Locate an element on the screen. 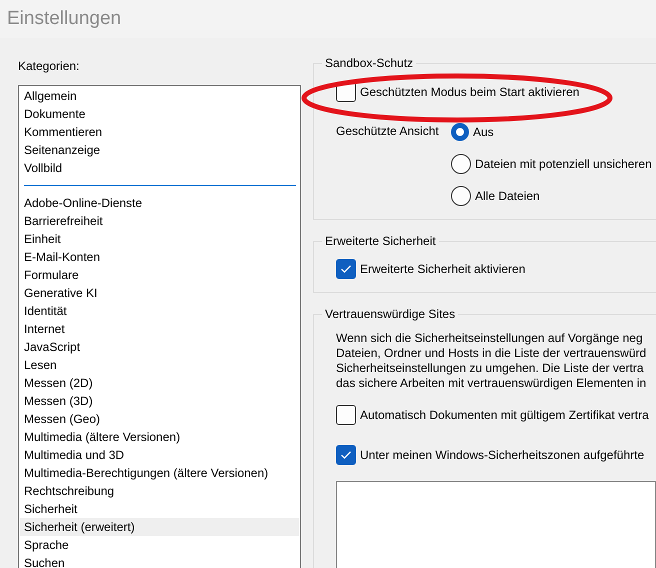 Image resolution: width=656 pixels, height=568 pixels. category-item: Vollbild is located at coordinates (159, 168).